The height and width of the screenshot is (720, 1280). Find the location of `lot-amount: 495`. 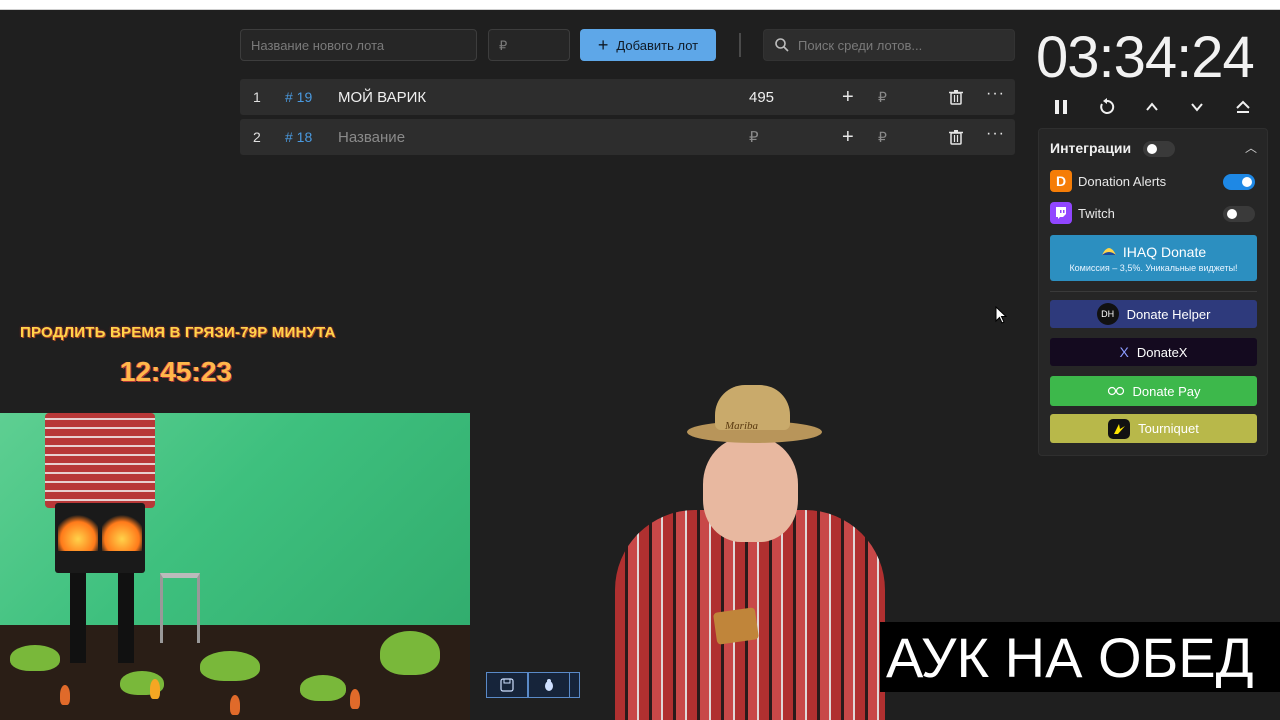

lot-amount: 495 is located at coordinates (761, 97).